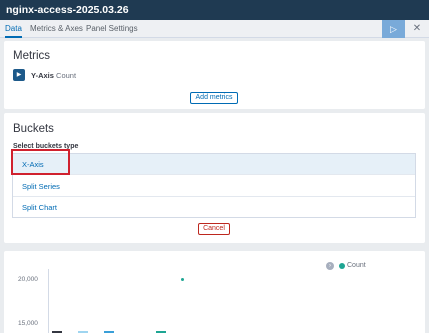 The height and width of the screenshot is (333, 429). What do you see at coordinates (32, 56) in the screenshot?
I see `metrics-title: Metrics` at bounding box center [32, 56].